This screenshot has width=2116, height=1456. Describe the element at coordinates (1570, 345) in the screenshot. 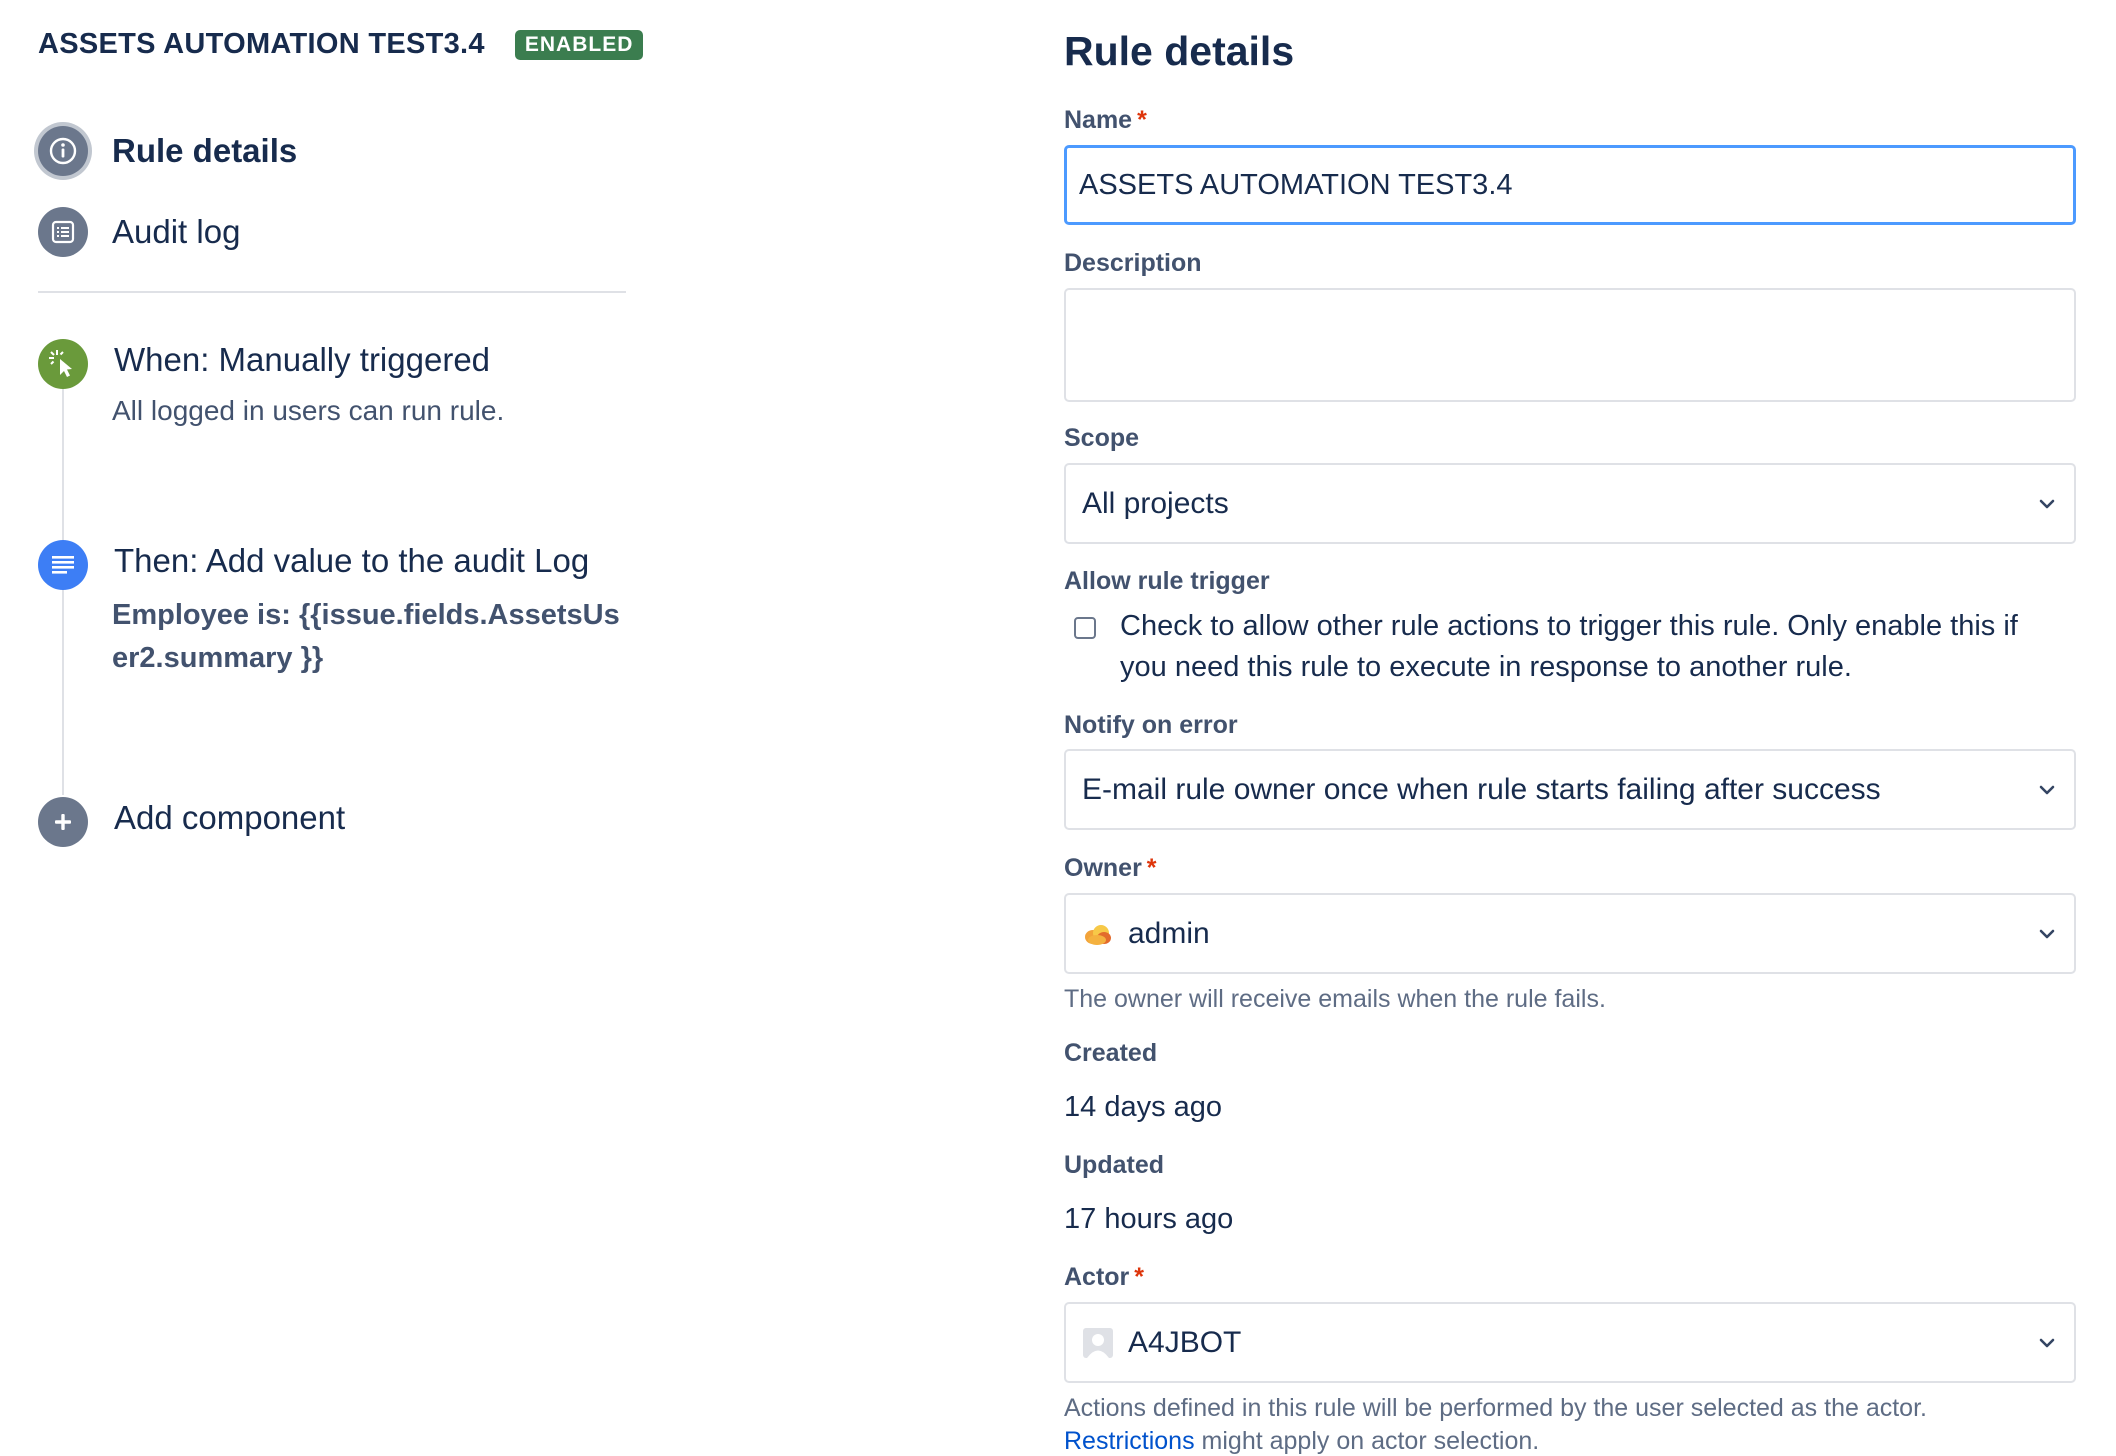

I see `description-field` at that location.